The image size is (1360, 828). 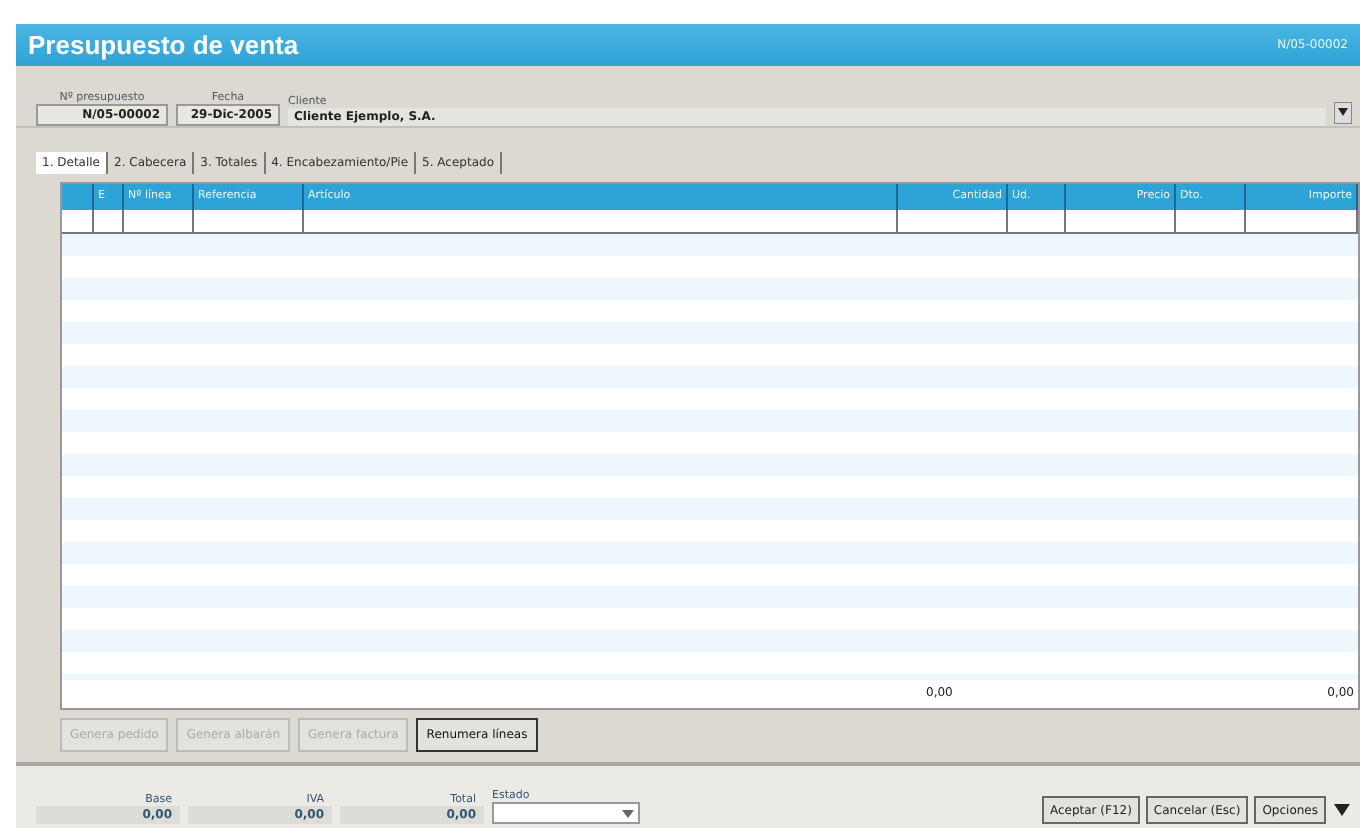 I want to click on dropdown-icon, so click(x=1343, y=113).